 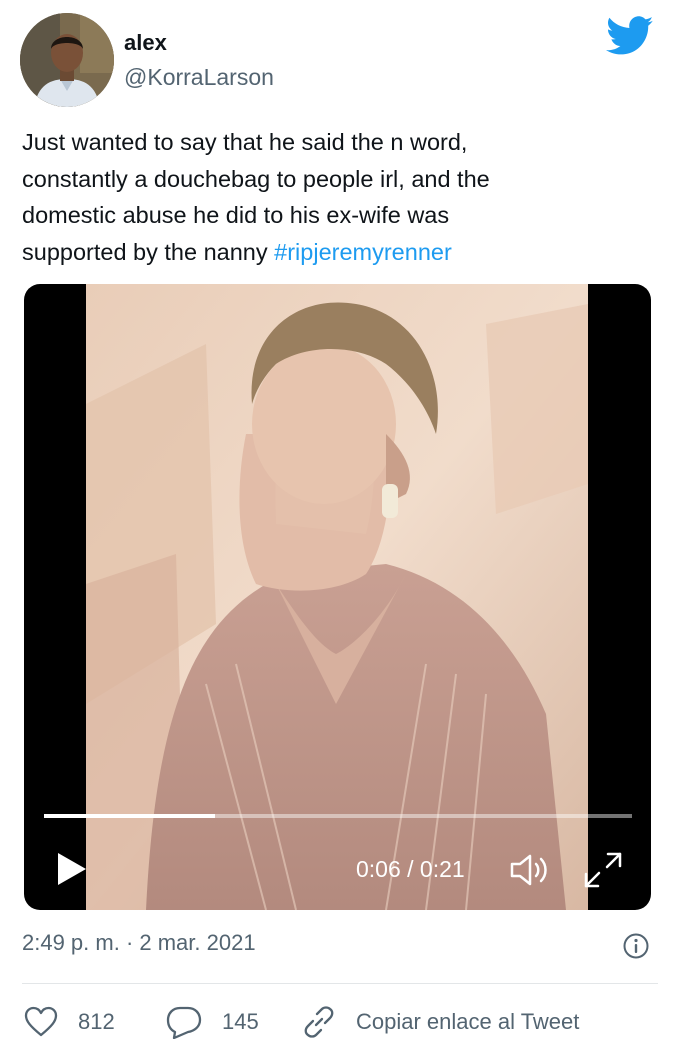 What do you see at coordinates (319, 1022) in the screenshot?
I see `link-icon` at bounding box center [319, 1022].